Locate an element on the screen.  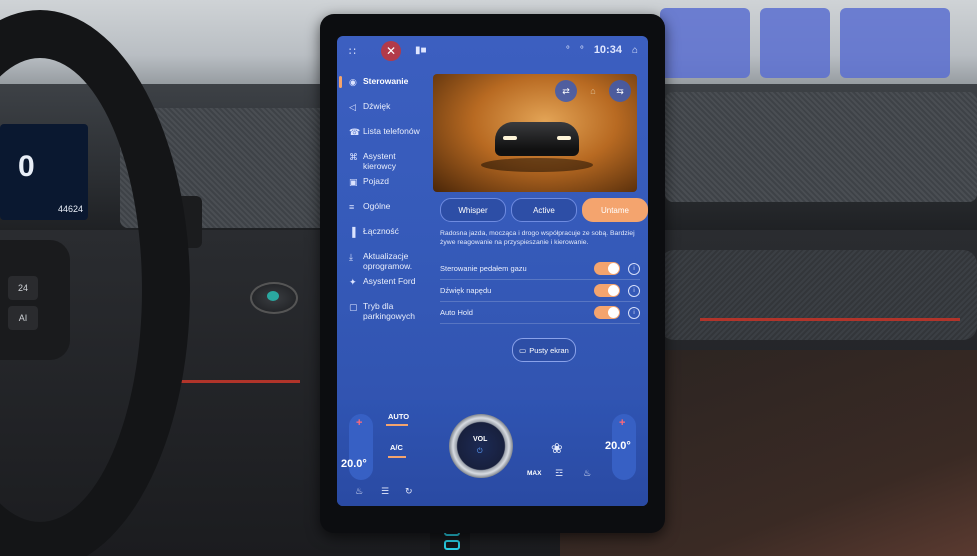
menu-item-label: Pojazd is located at coordinates (376, 181).